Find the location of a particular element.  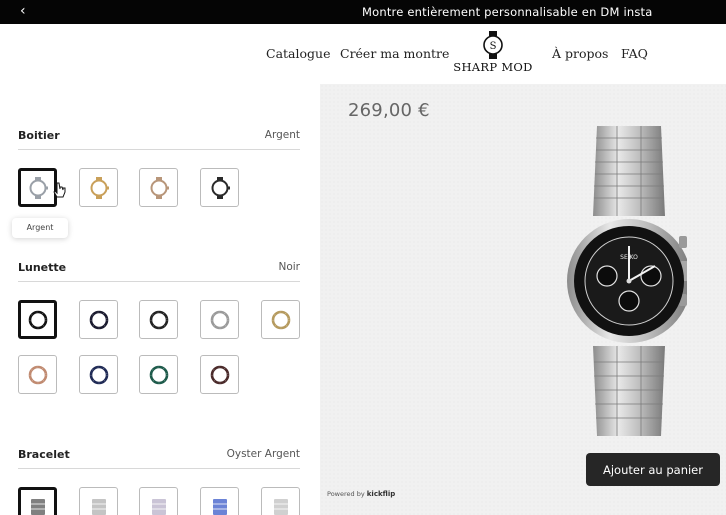

nav-about: À propos is located at coordinates (580, 53).